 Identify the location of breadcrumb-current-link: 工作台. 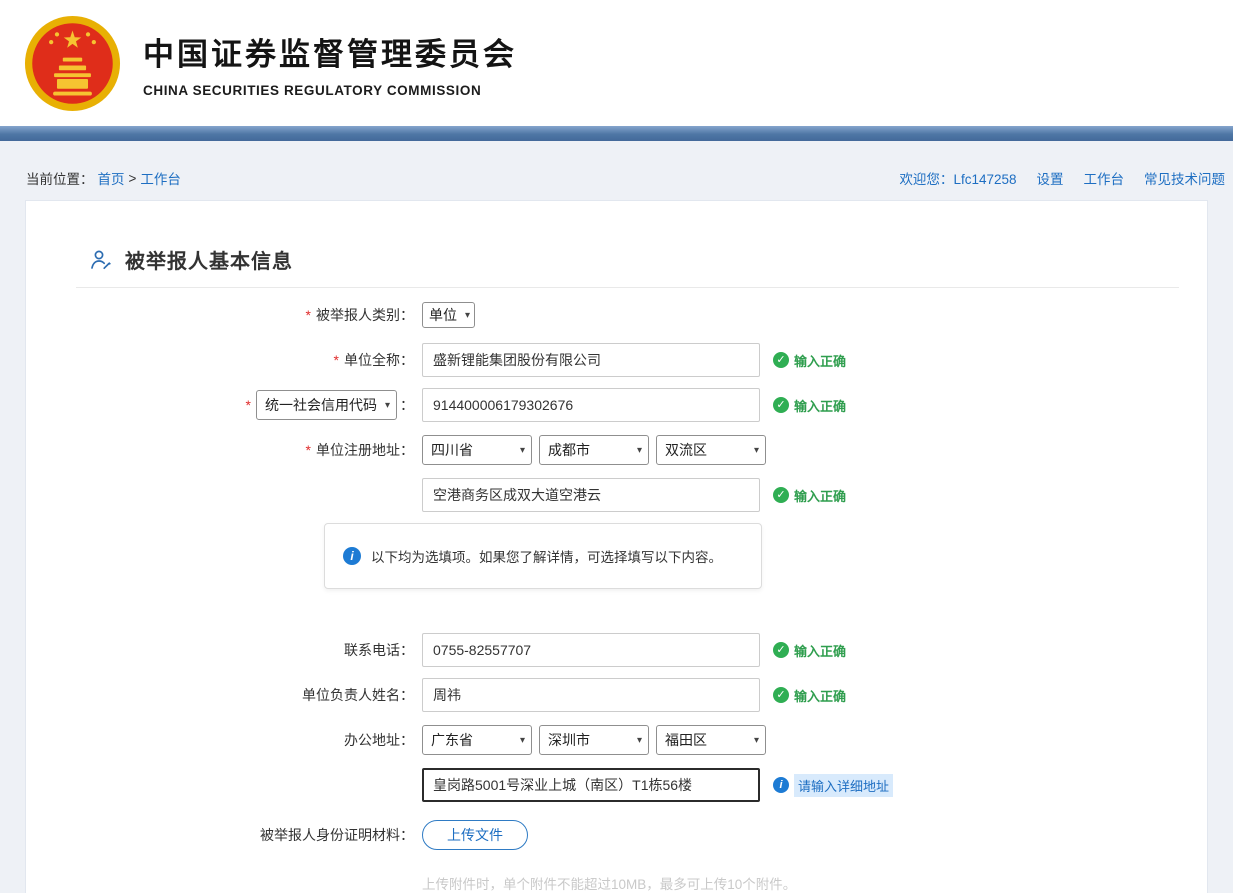
(160, 178).